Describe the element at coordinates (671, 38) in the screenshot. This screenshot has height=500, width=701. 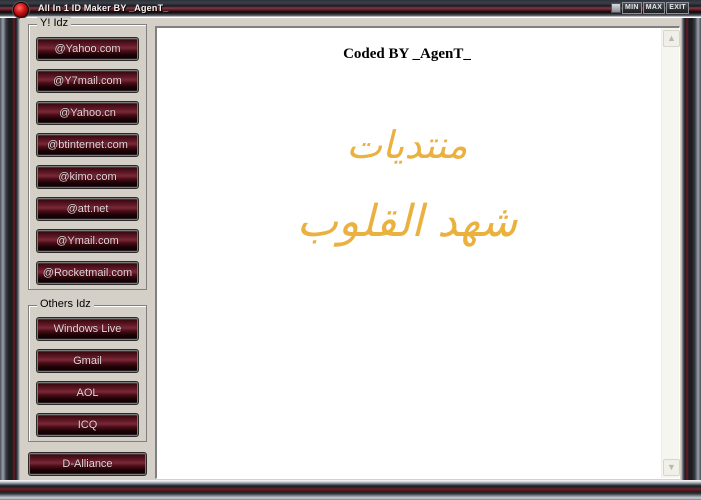
I see `scroll-up-icon: ▲` at that location.